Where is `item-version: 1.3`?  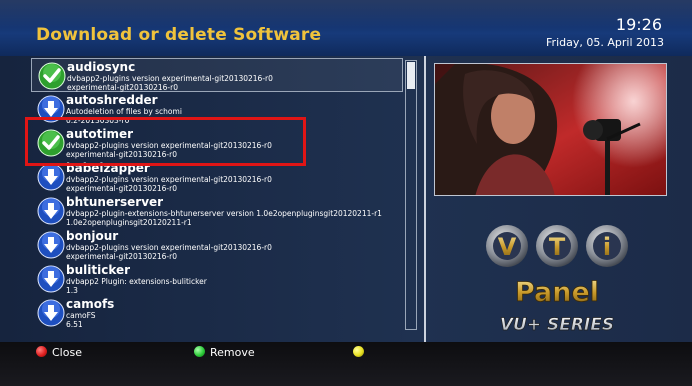 item-version: 1.3 is located at coordinates (72, 290).